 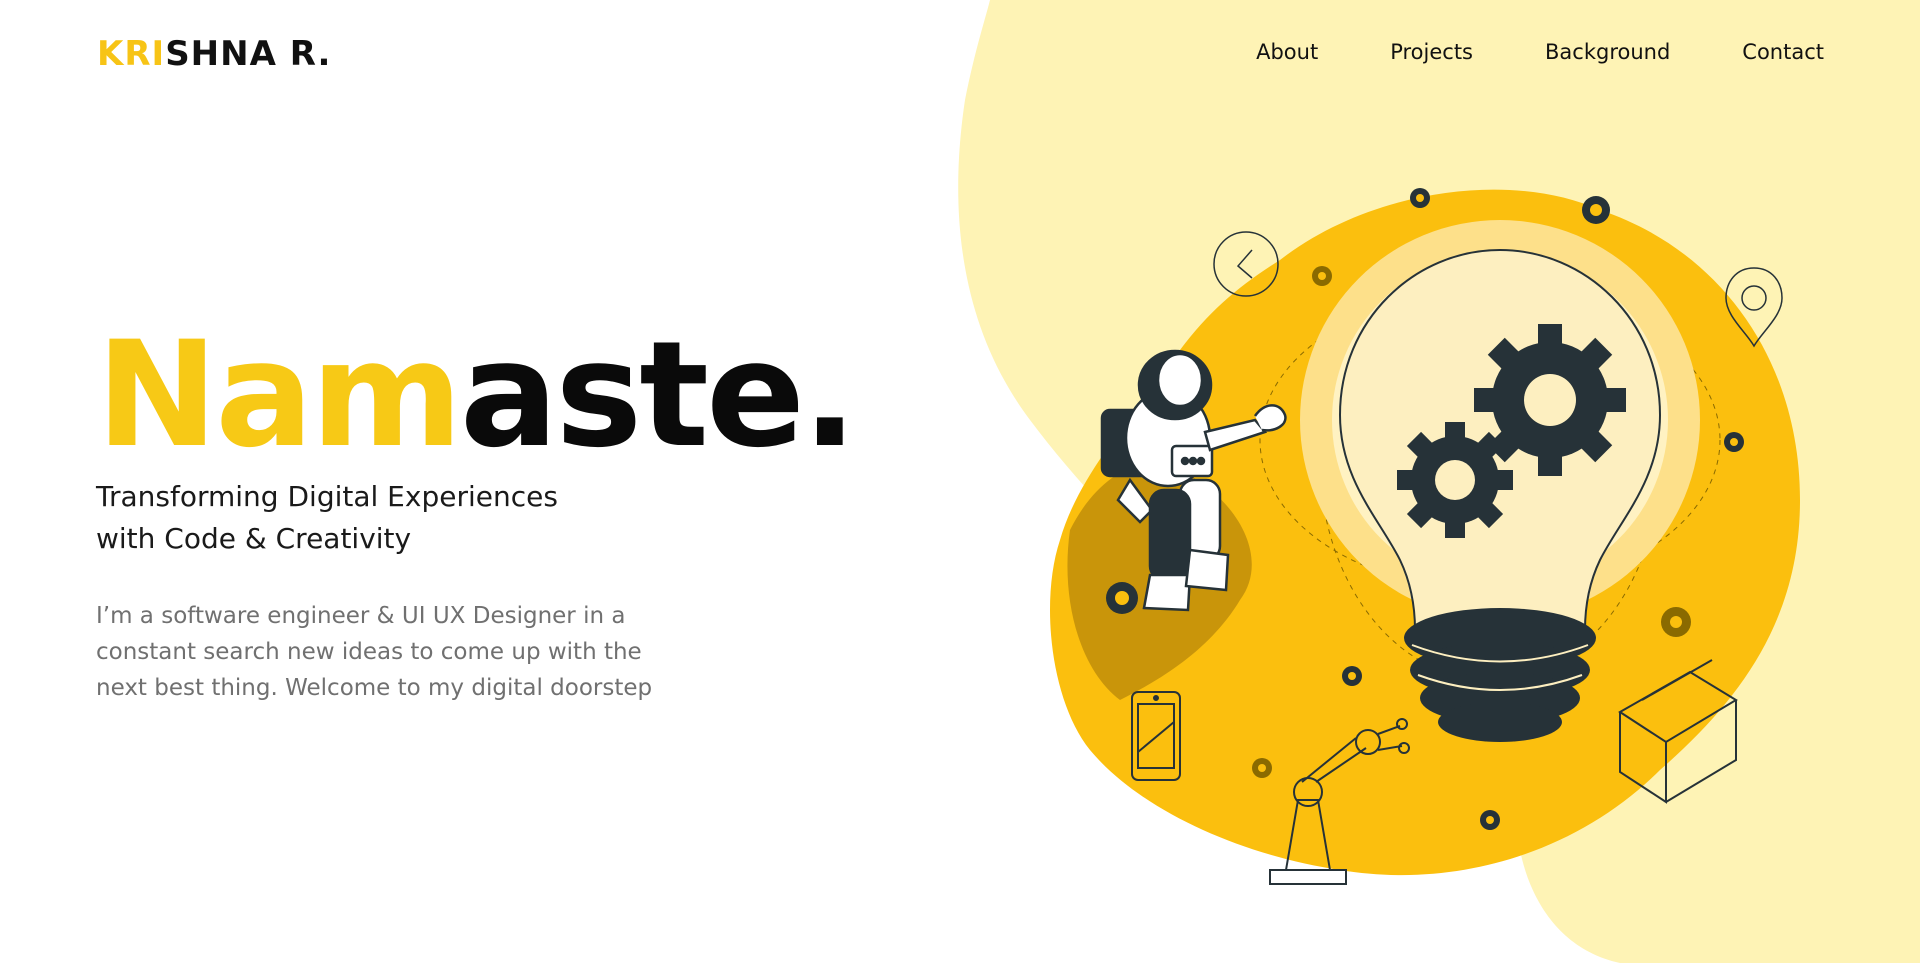 What do you see at coordinates (1540, 52) in the screenshot?
I see `main-nav: About Projects Background Contact` at bounding box center [1540, 52].